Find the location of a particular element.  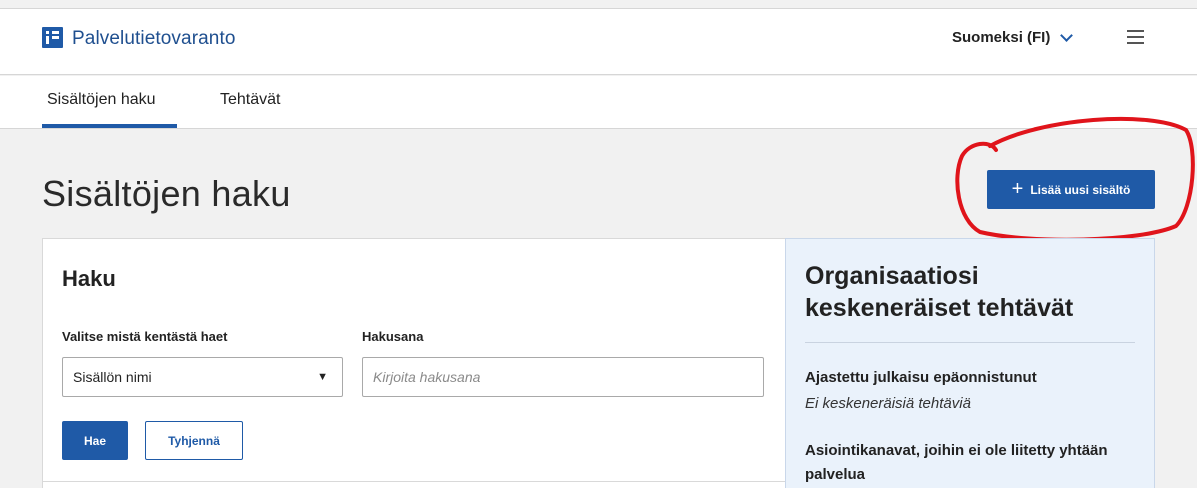

keyword-input is located at coordinates (563, 377).